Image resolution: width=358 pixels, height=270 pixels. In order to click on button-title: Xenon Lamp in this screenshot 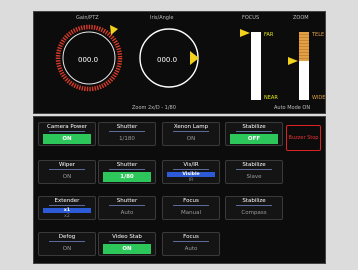, I will do `click(191, 127)`.